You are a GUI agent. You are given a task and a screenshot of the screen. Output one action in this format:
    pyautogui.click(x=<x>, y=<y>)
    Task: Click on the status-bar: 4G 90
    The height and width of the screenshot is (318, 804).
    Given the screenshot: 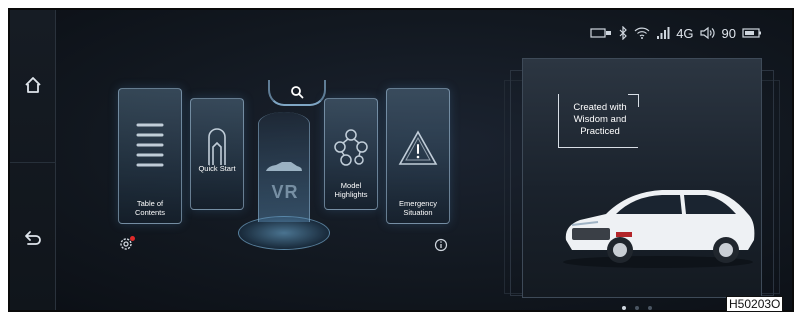 What is the action you would take?
    pyautogui.click(x=676, y=33)
    